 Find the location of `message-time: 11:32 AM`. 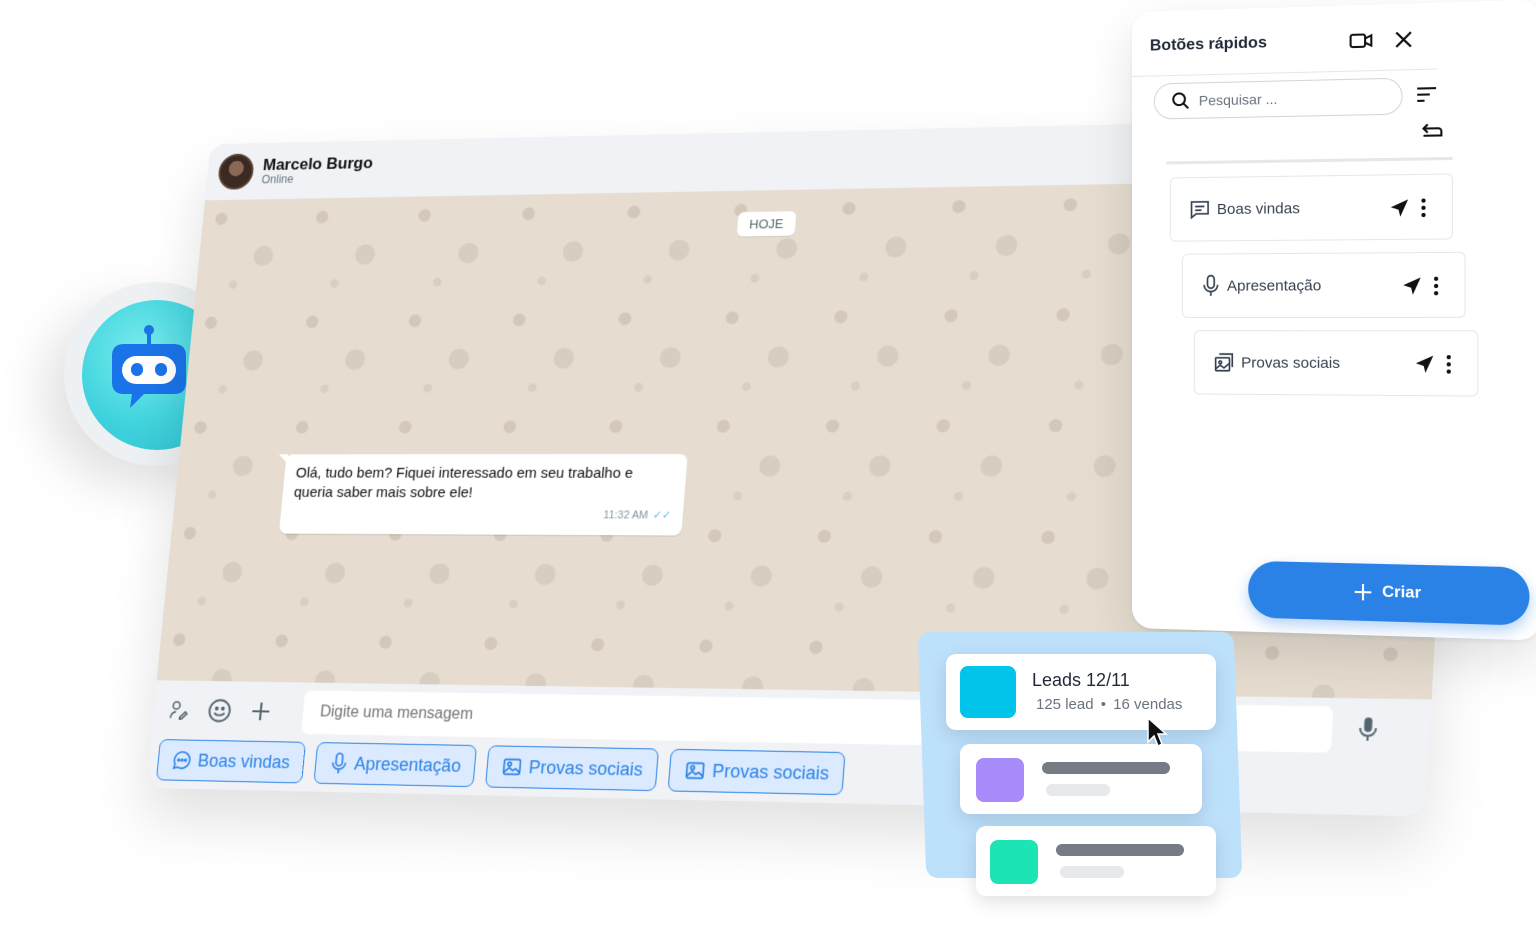

message-time: 11:32 AM is located at coordinates (625, 515).